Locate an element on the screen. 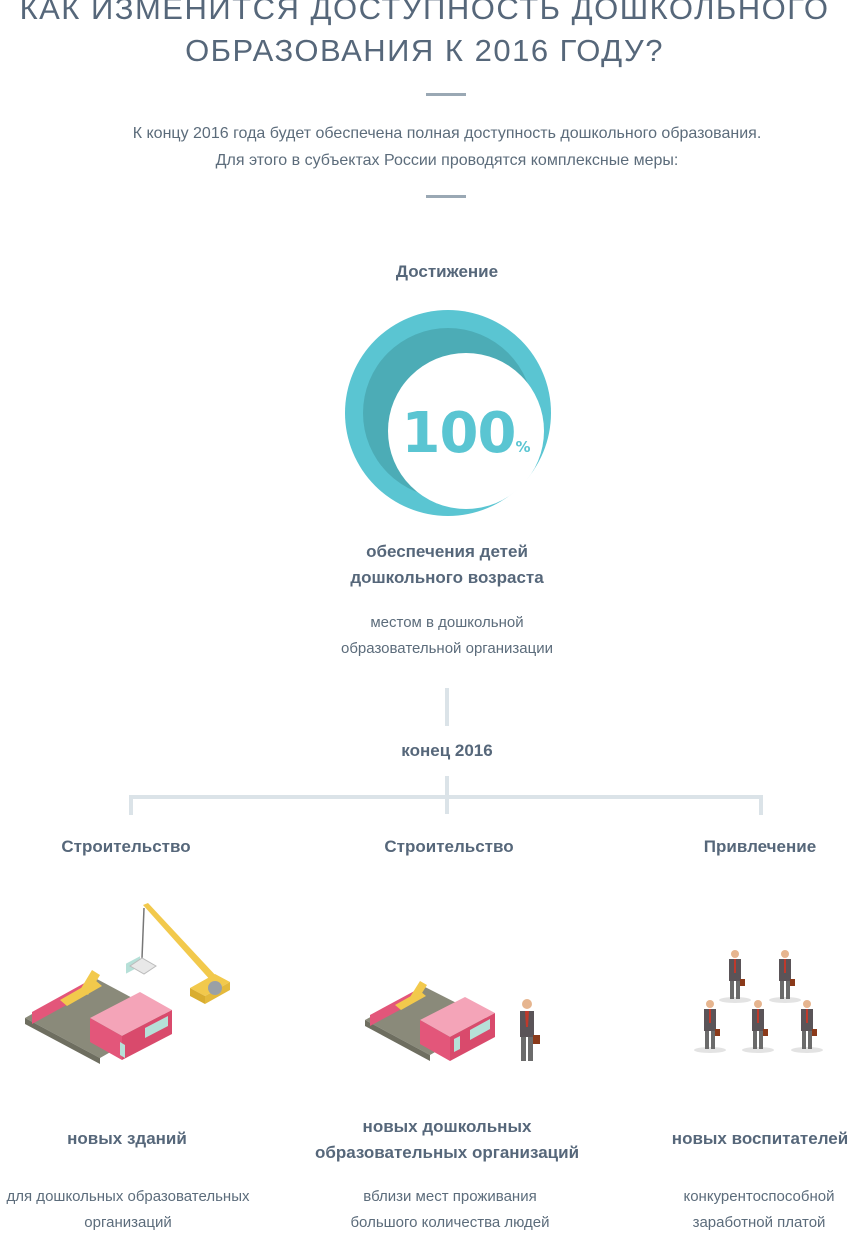 The image size is (849, 1236). column-1-sub-line-1: для дошкольных образовательных is located at coordinates (128, 1196).